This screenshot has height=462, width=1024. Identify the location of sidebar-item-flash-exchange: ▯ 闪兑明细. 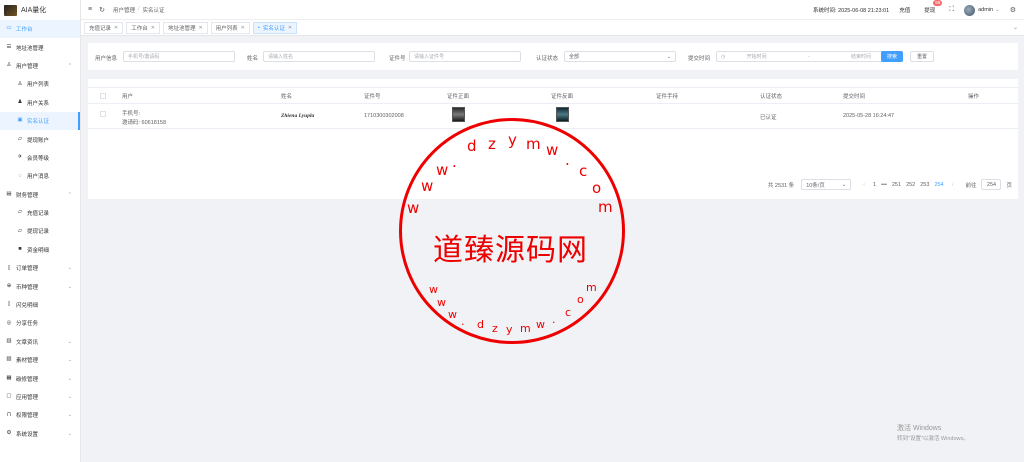
(40, 305).